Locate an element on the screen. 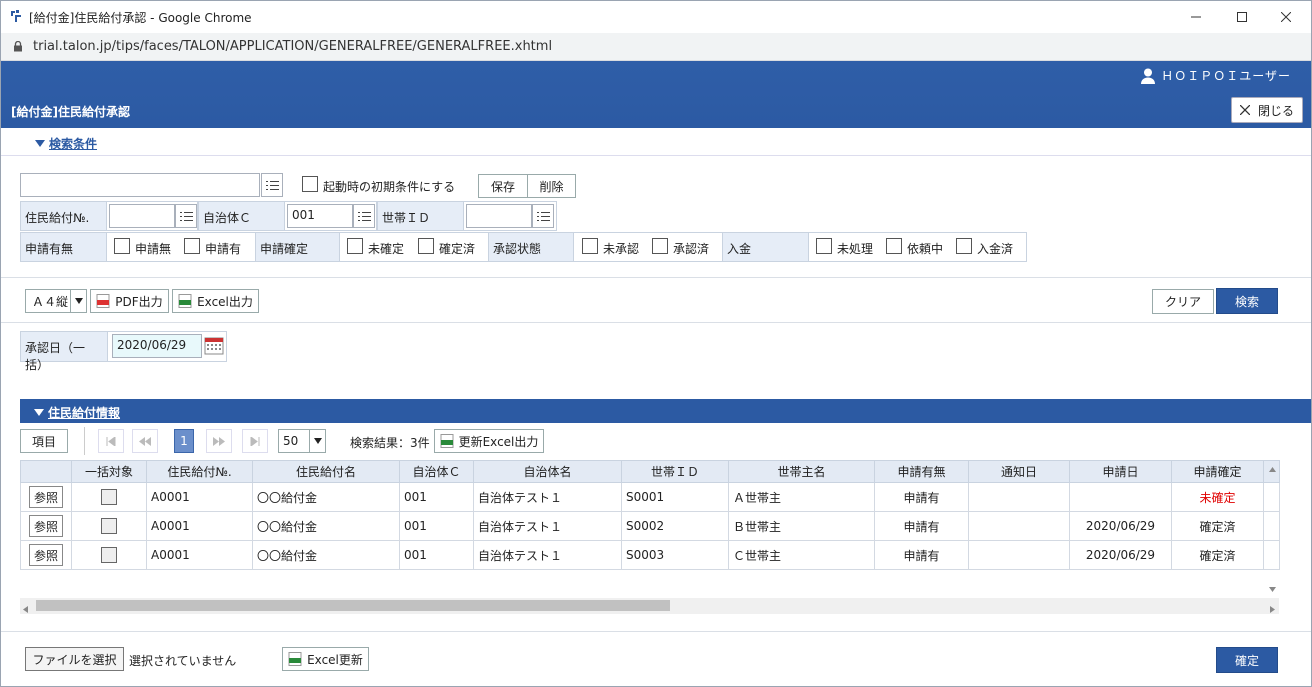 The width and height of the screenshot is (1312, 687). col-header: 自治体名 is located at coordinates (547, 471).